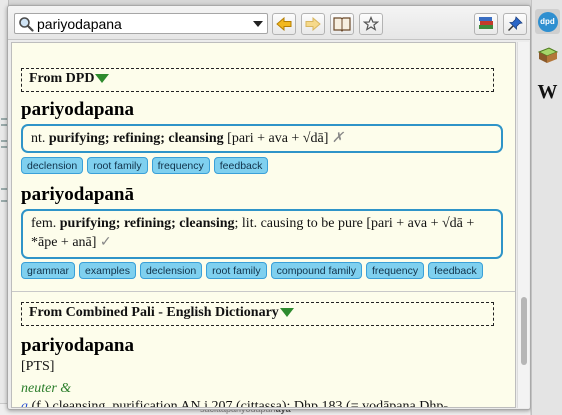  What do you see at coordinates (62, 78) in the screenshot?
I see `dpd-section-title: From DPD` at bounding box center [62, 78].